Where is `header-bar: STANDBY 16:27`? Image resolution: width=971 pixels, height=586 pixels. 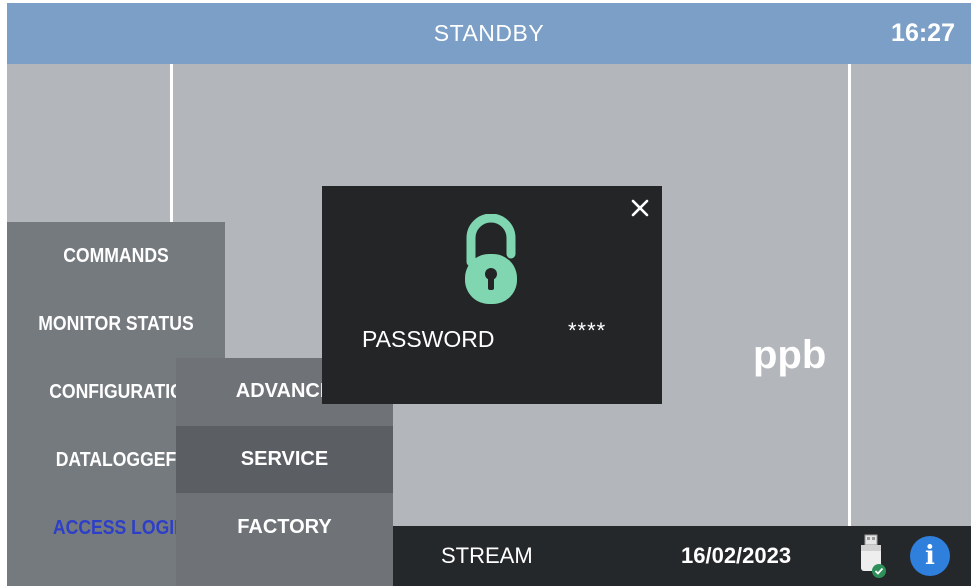
header-bar: STANDBY 16:27 is located at coordinates (489, 33).